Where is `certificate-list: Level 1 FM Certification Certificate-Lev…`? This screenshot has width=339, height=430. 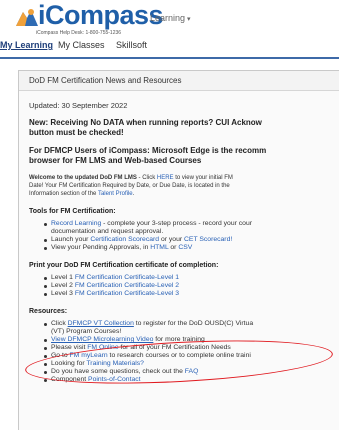
certificate-list: Level 1 FM Certification Certificate-Lev… is located at coordinates (184, 286).